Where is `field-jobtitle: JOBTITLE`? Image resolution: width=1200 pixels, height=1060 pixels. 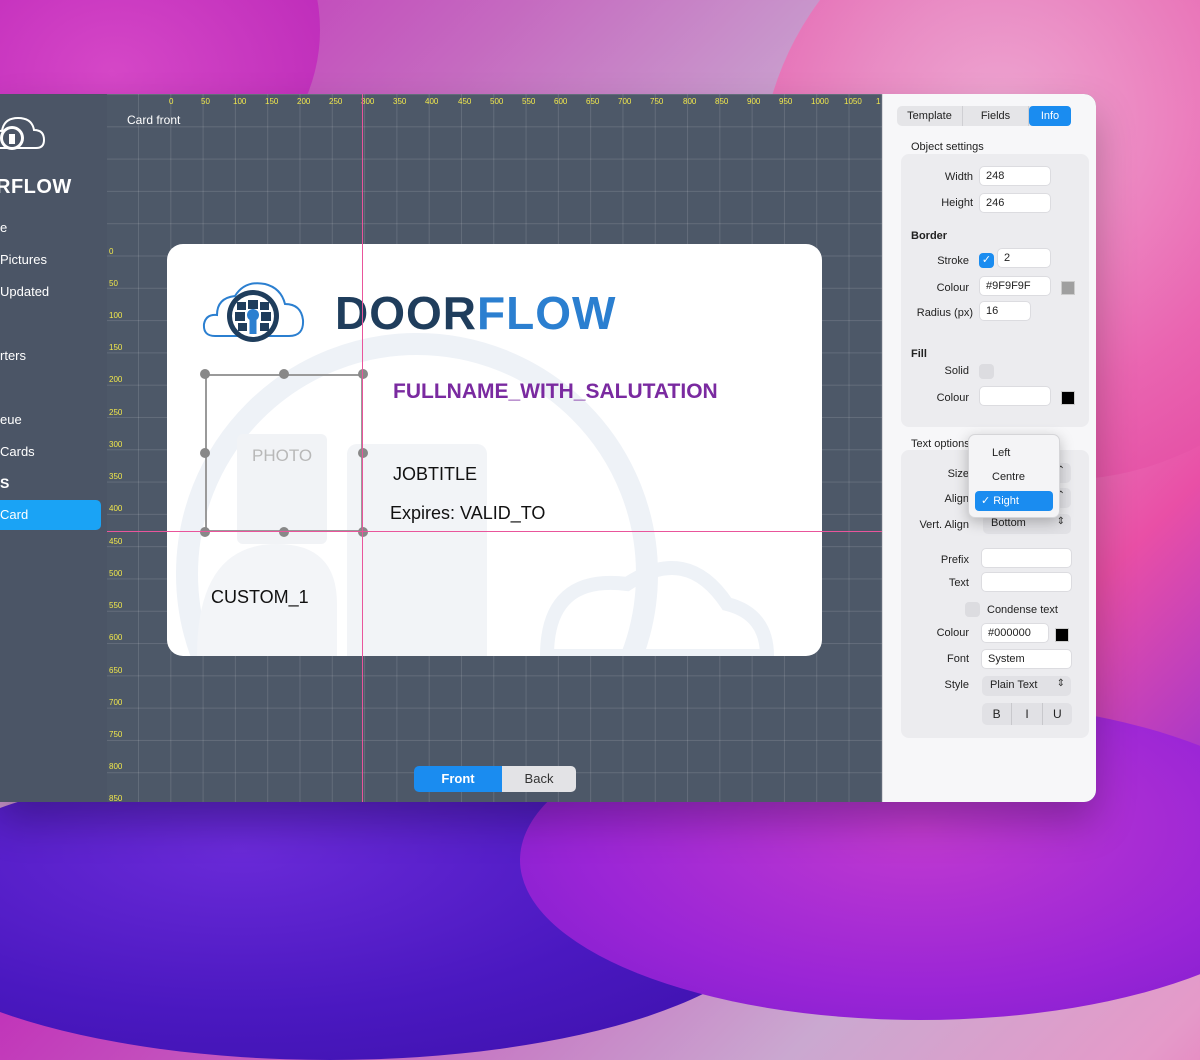 field-jobtitle: JOBTITLE is located at coordinates (435, 474).